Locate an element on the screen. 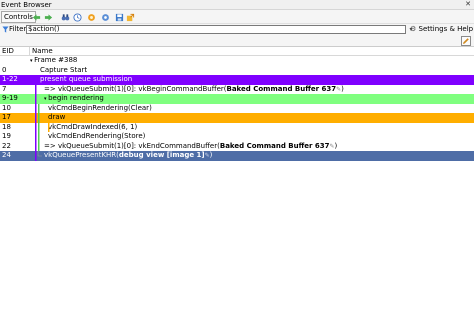 The width and height of the screenshot is (474, 333). toolbar: Controls is located at coordinates (237, 17).